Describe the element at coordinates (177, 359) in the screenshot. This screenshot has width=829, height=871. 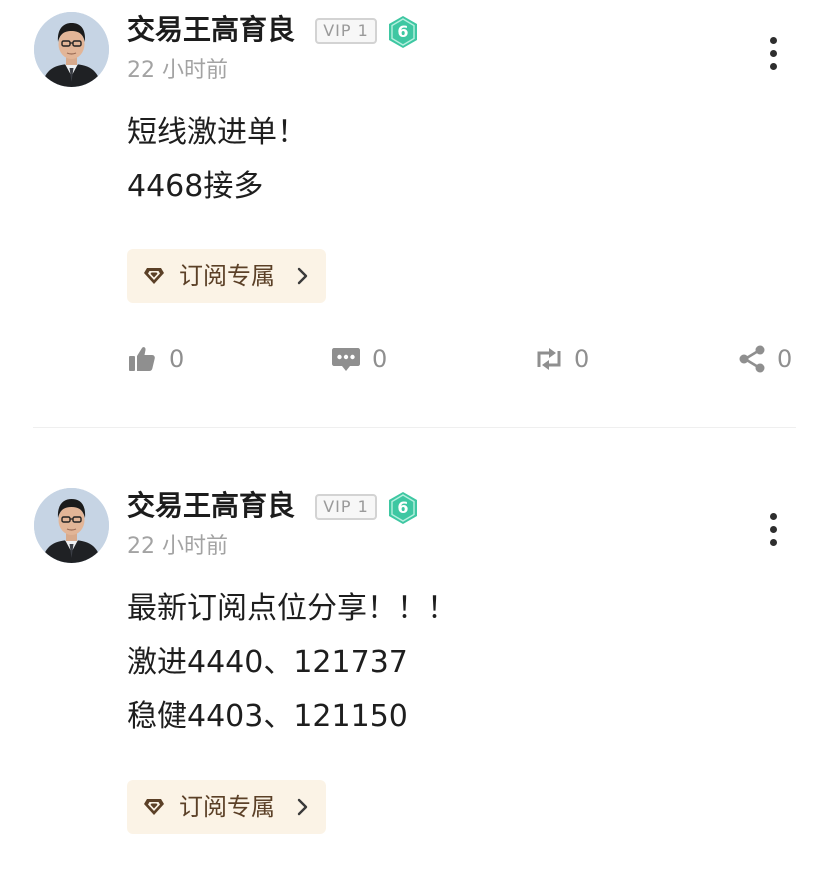
I see `like-count: 0` at that location.